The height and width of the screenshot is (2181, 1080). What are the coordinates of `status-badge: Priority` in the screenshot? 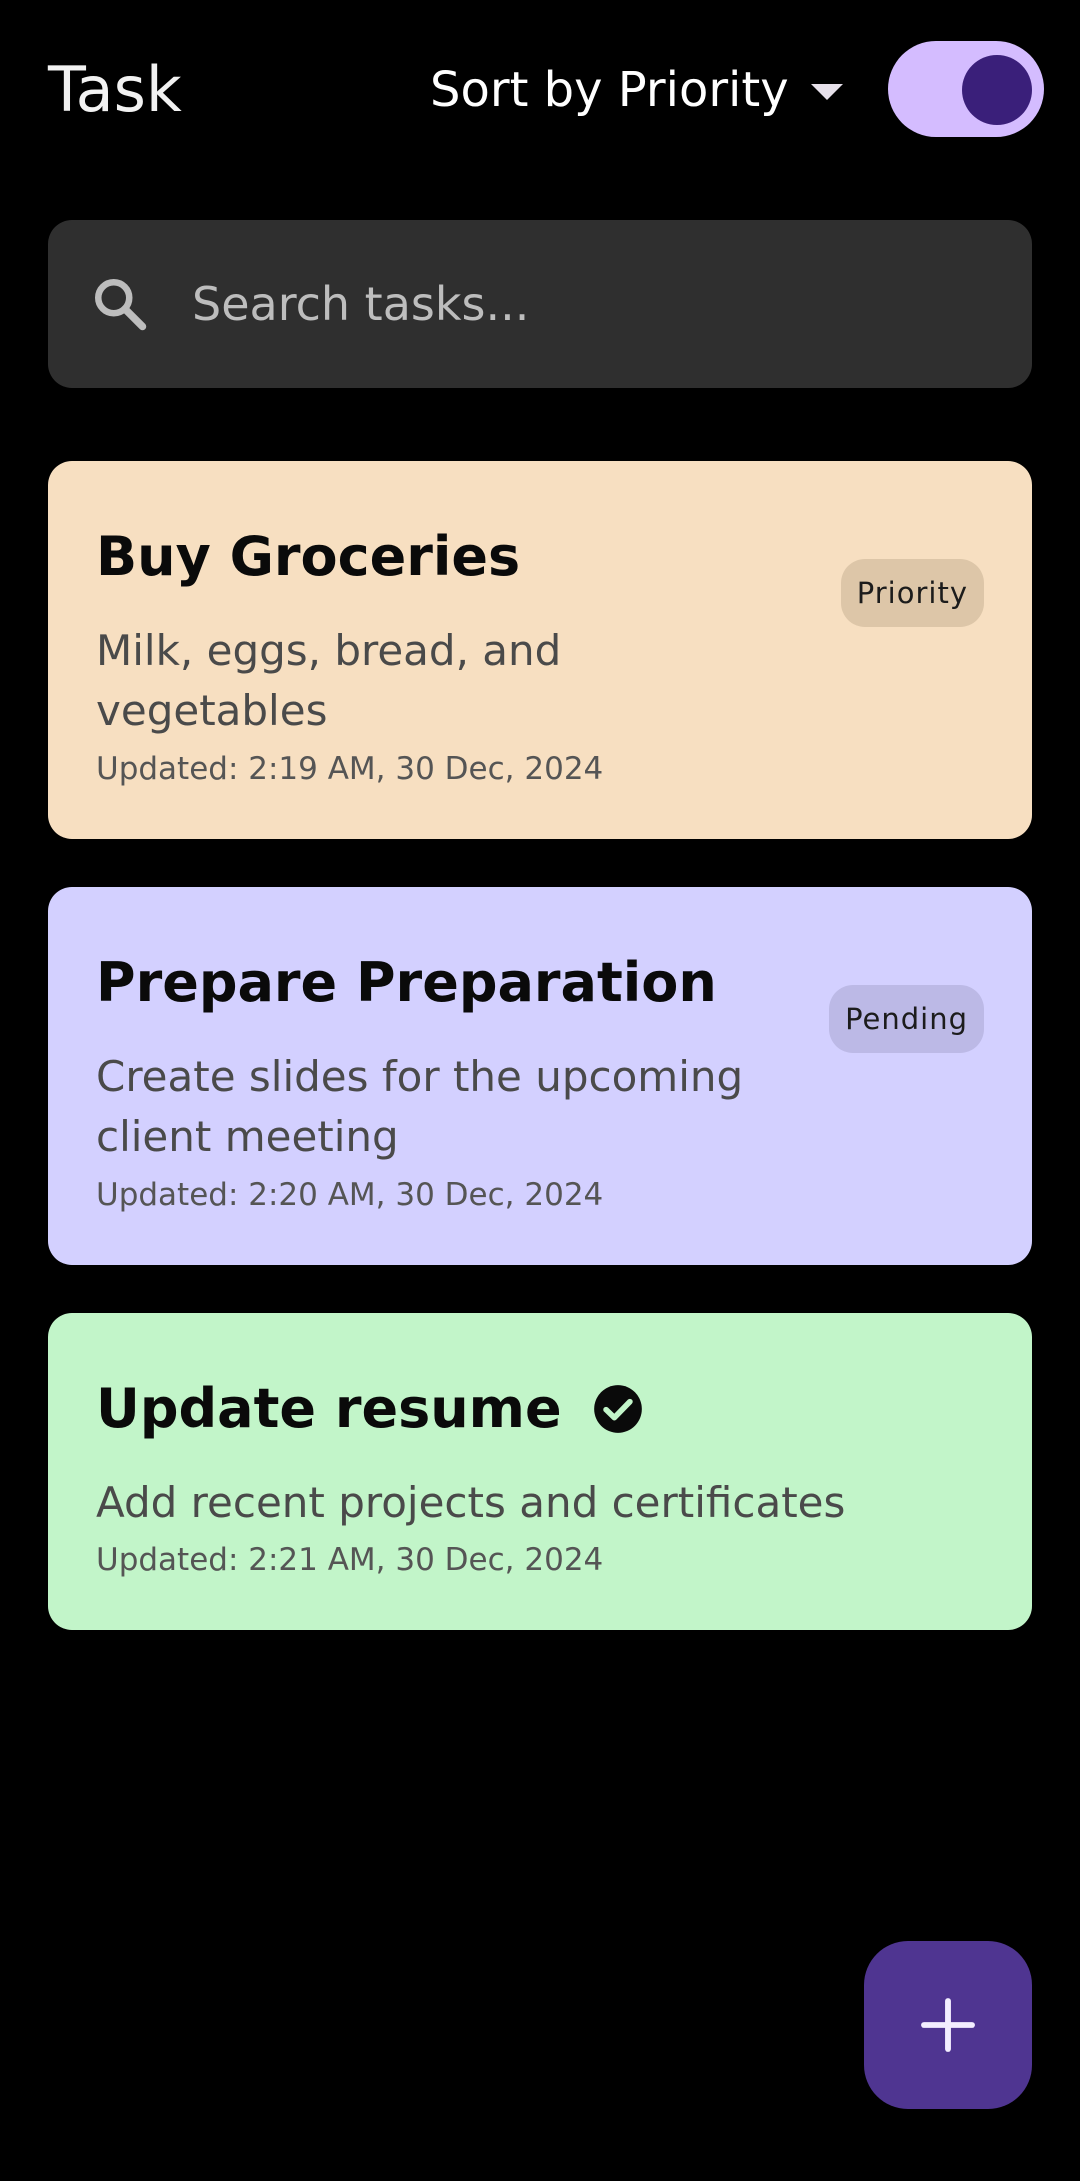 It's located at (912, 593).